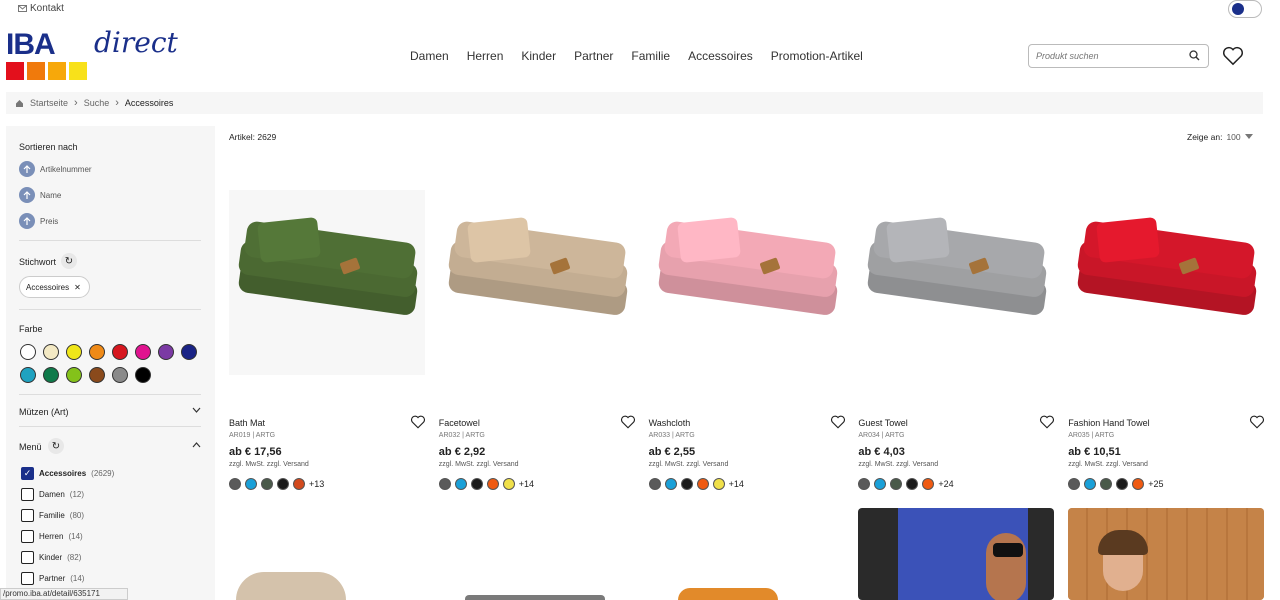  I want to click on muetzen-filter-title: Mützen (Art), so click(44, 412).